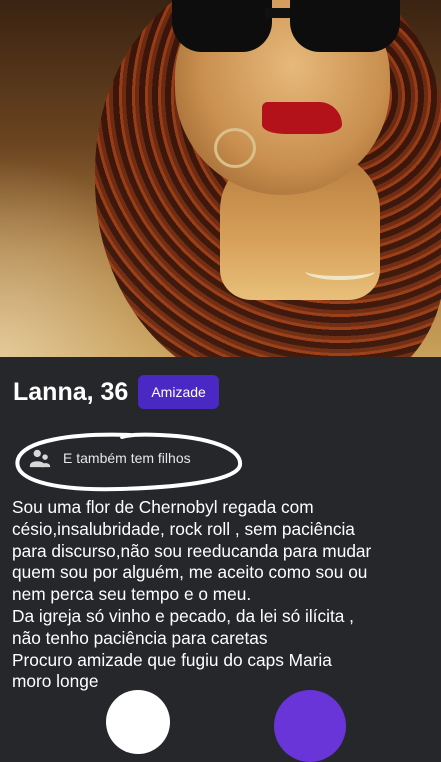  I want to click on name-row: Lanna, 36 Amizade, so click(116, 392).